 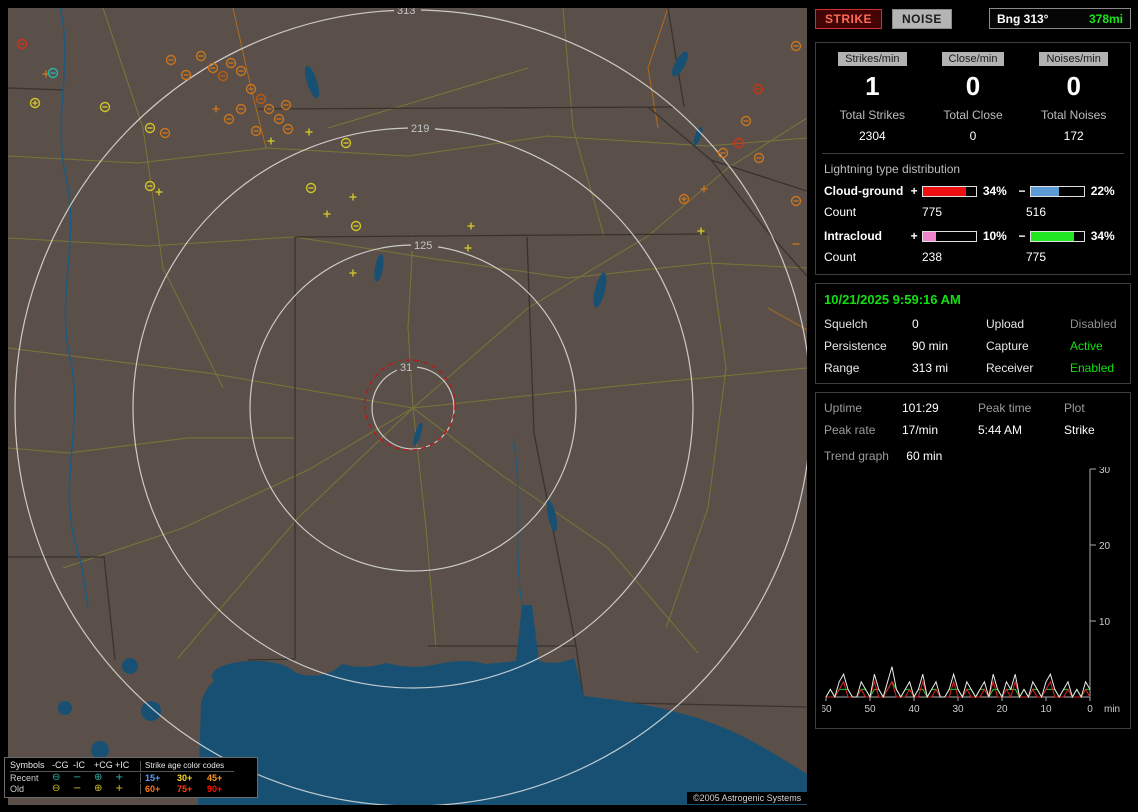 What do you see at coordinates (215, 789) in the screenshot?
I see `age-code-90: 90+` at bounding box center [215, 789].